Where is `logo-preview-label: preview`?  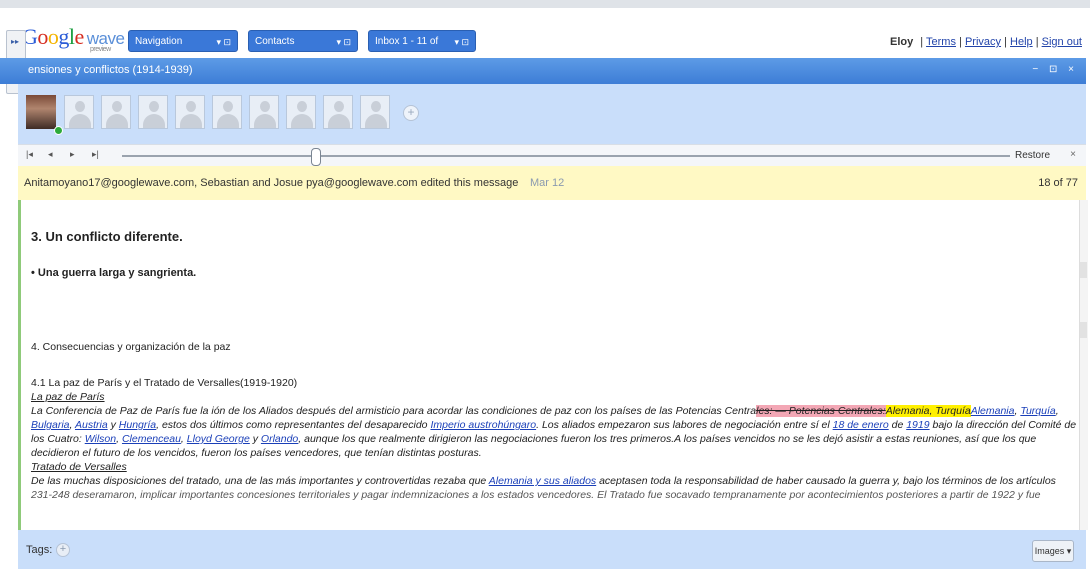
logo-preview-label: preview is located at coordinates (100, 49).